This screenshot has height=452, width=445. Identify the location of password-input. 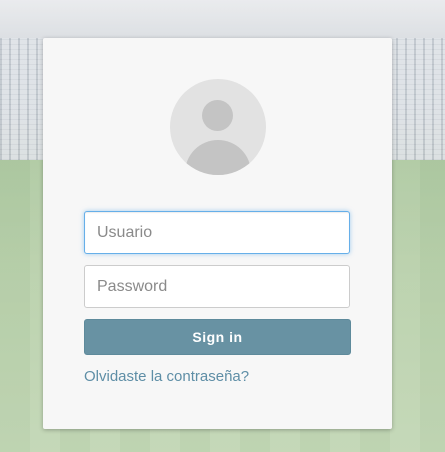
(217, 286).